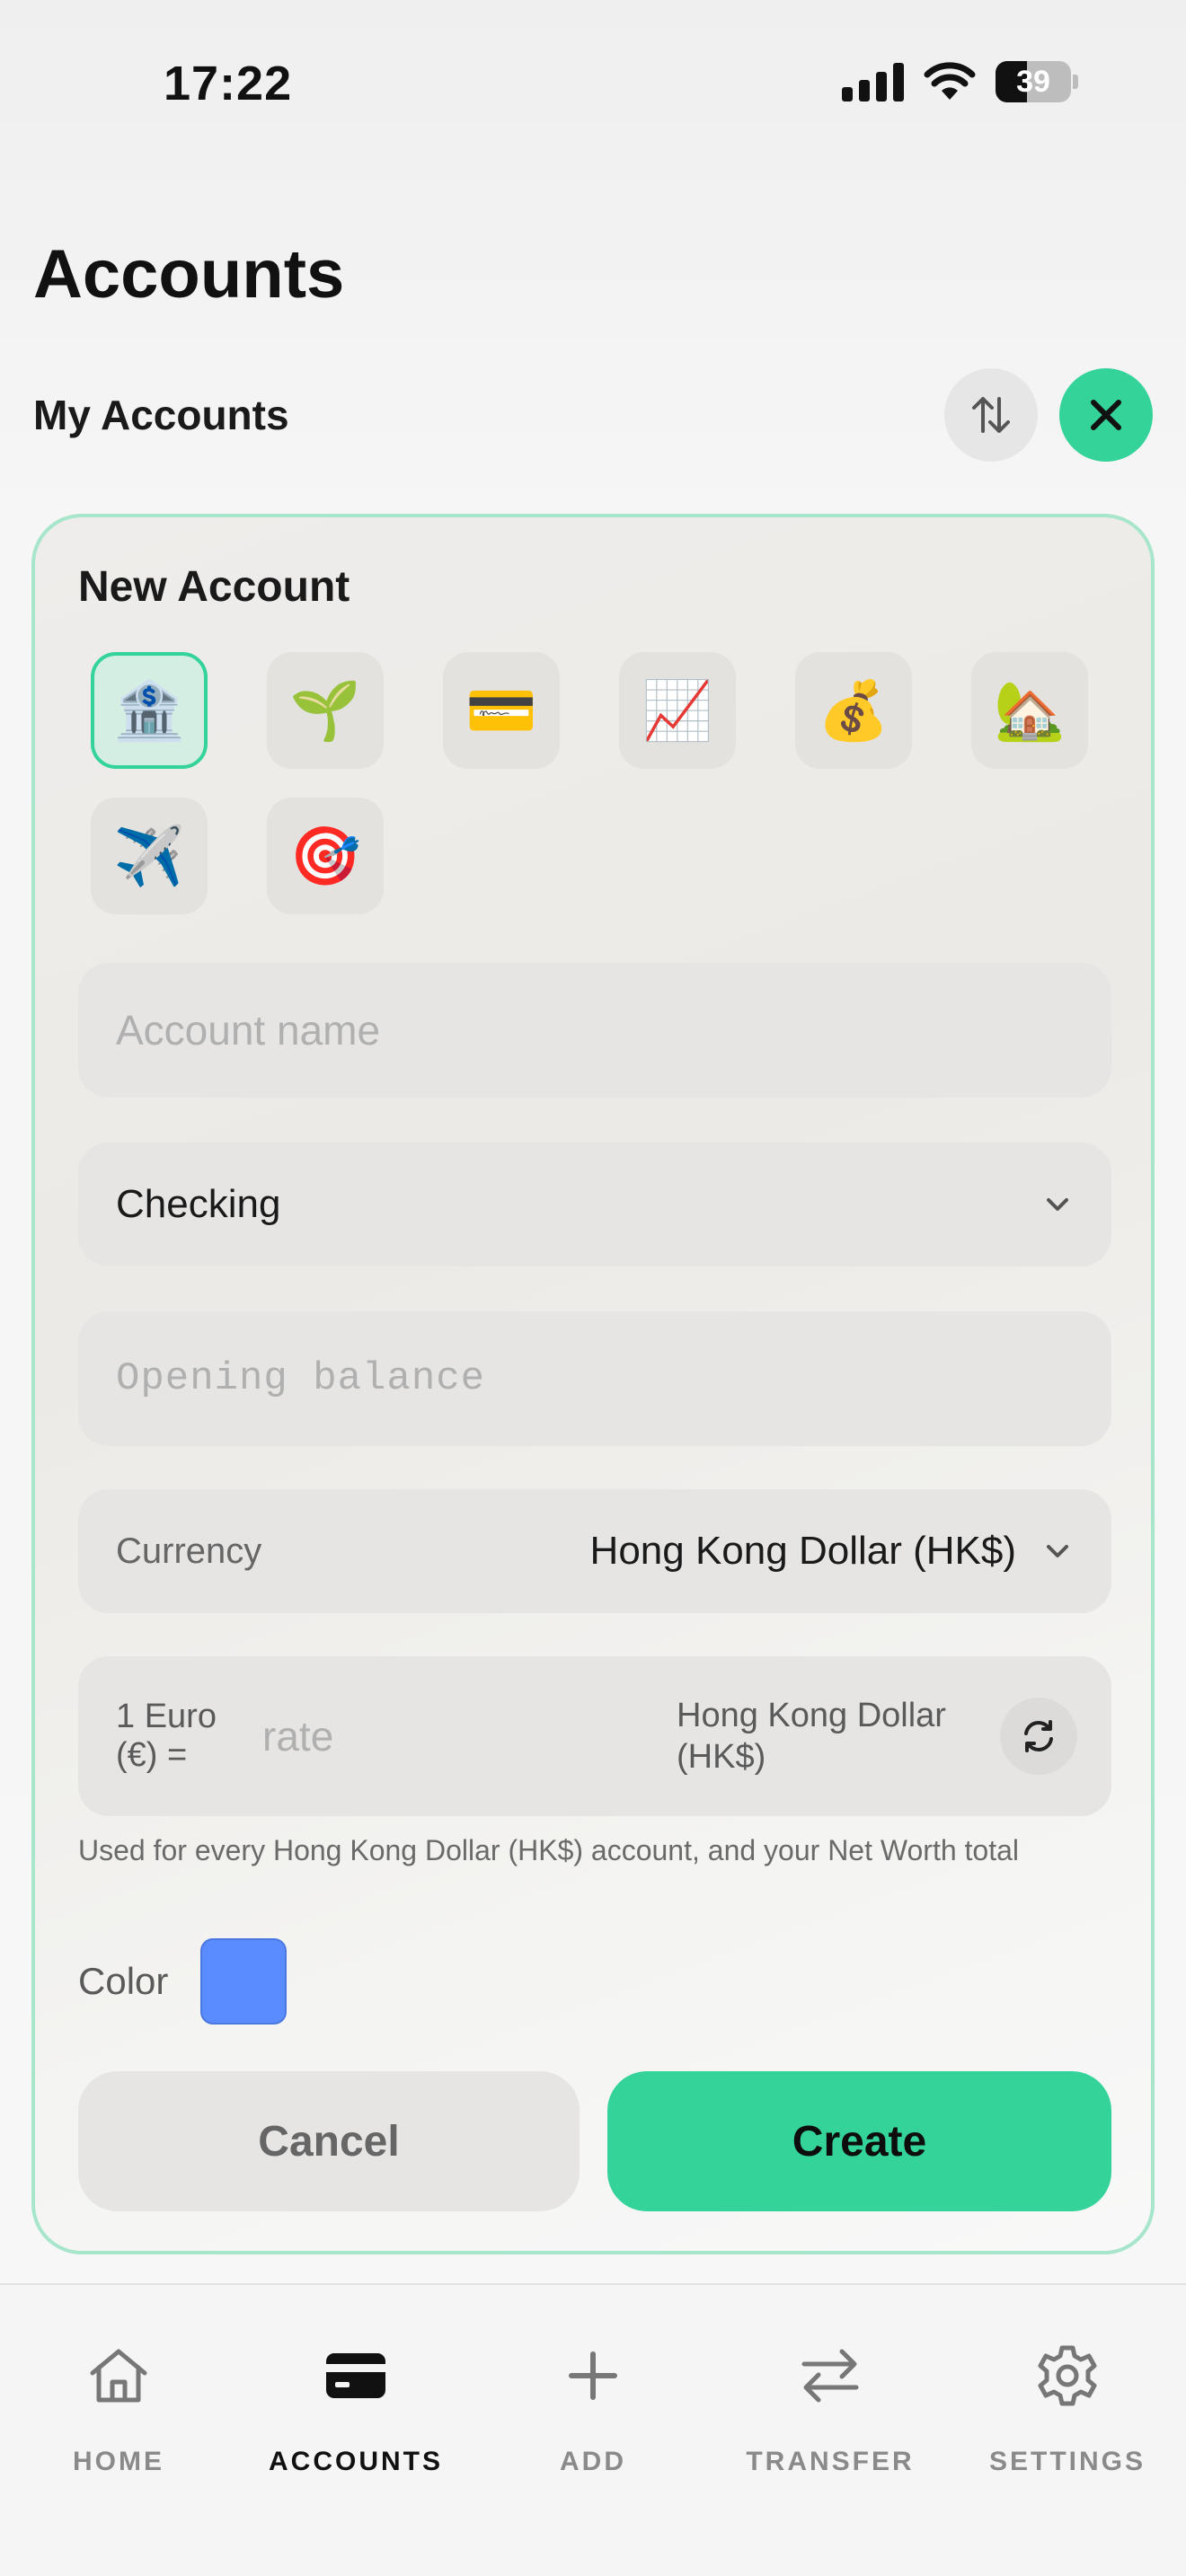 The height and width of the screenshot is (2576, 1186). I want to click on tab-home: HOME, so click(118, 2430).